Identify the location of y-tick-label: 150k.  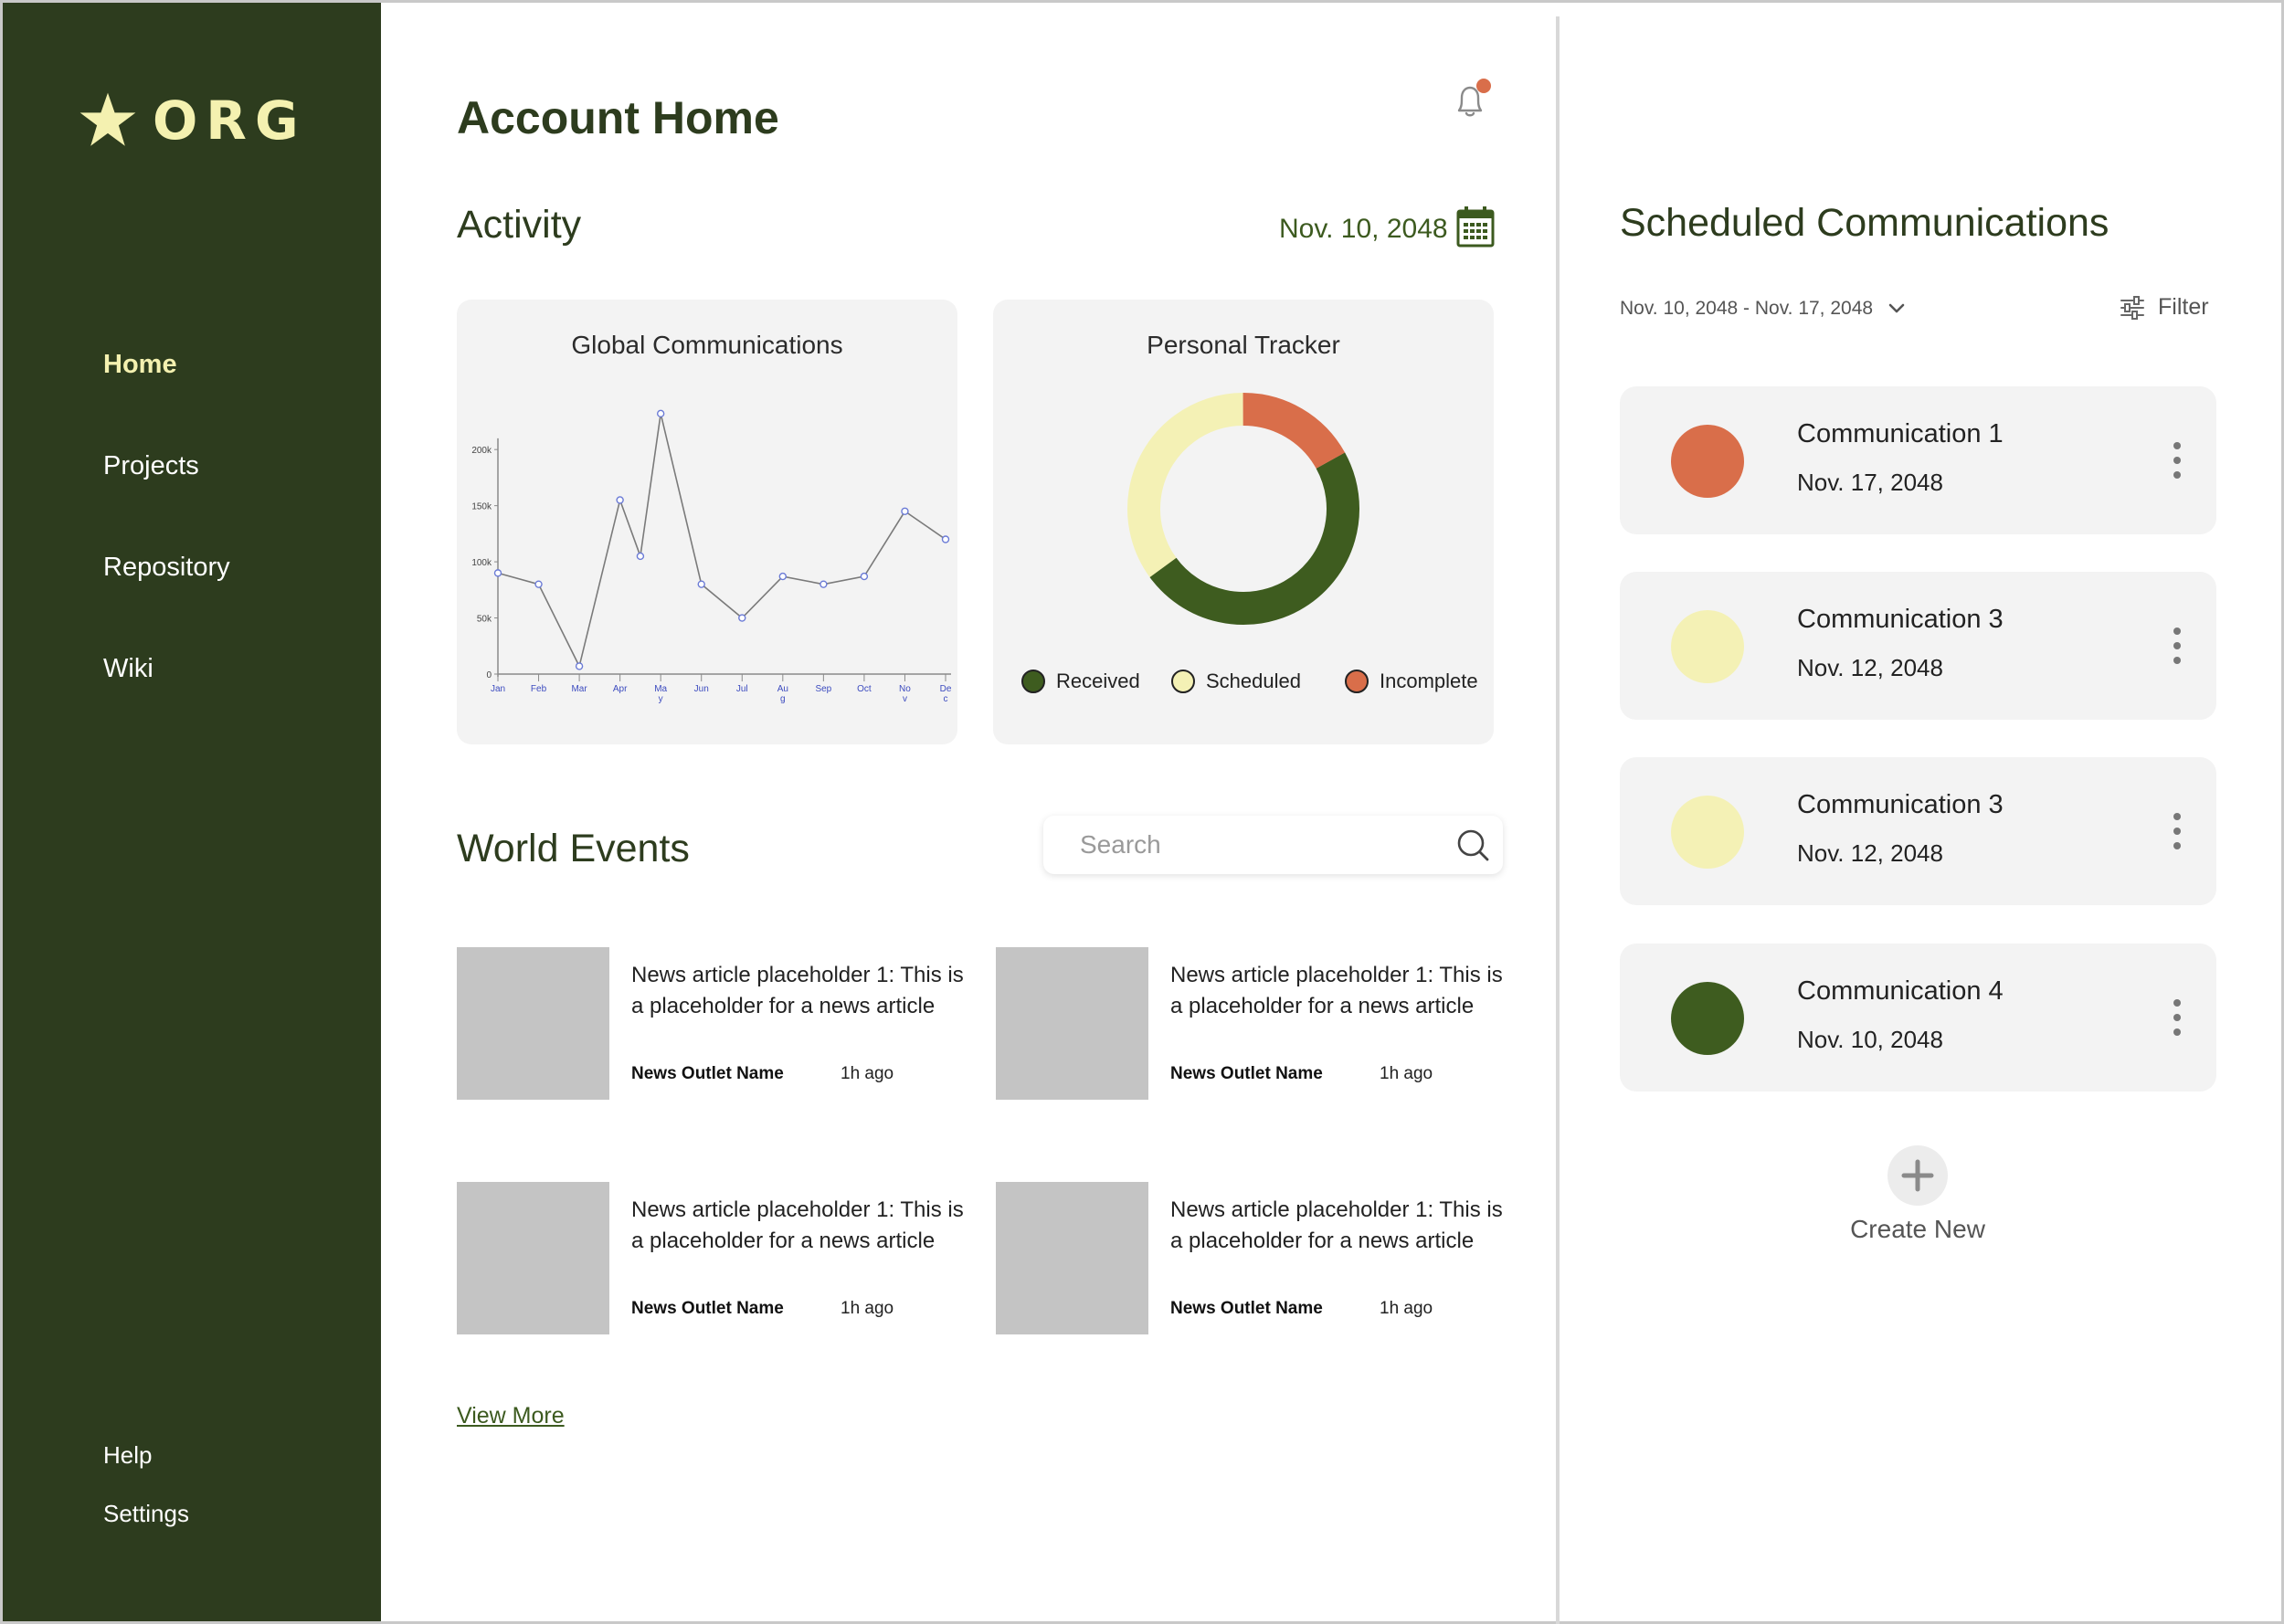
(481, 507).